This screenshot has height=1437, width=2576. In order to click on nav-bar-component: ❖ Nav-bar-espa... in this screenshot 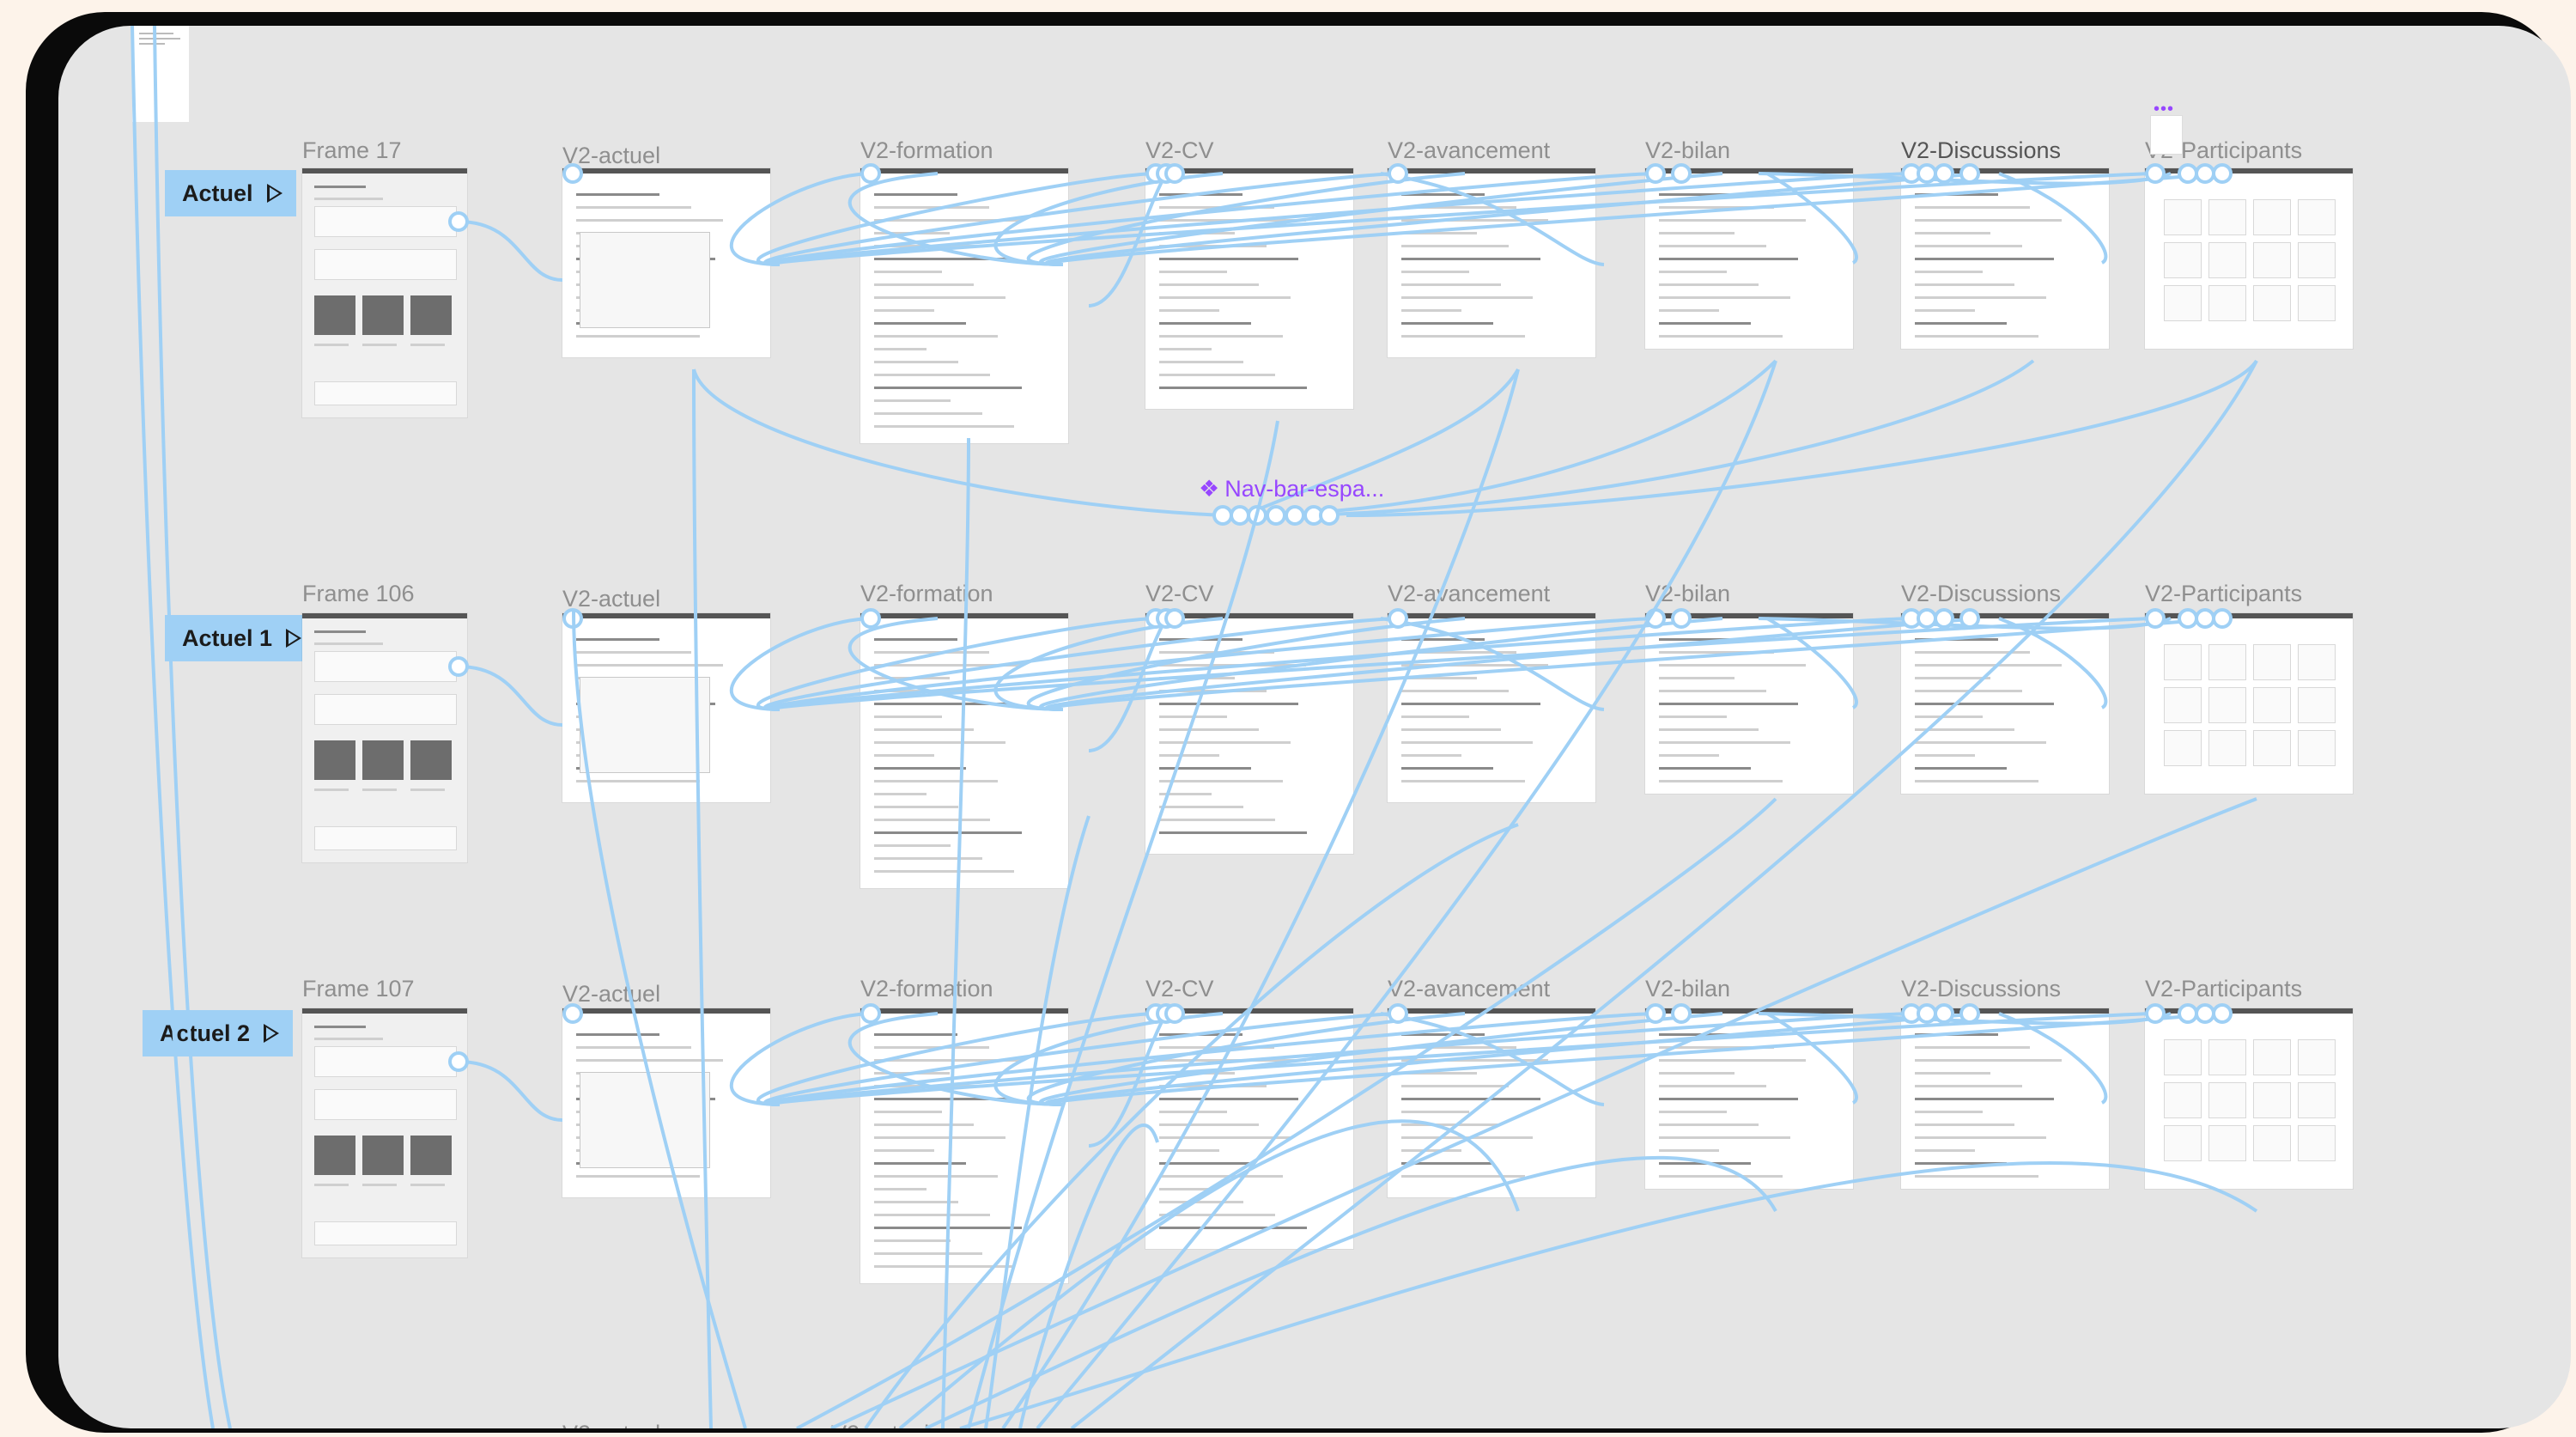, I will do `click(1291, 489)`.